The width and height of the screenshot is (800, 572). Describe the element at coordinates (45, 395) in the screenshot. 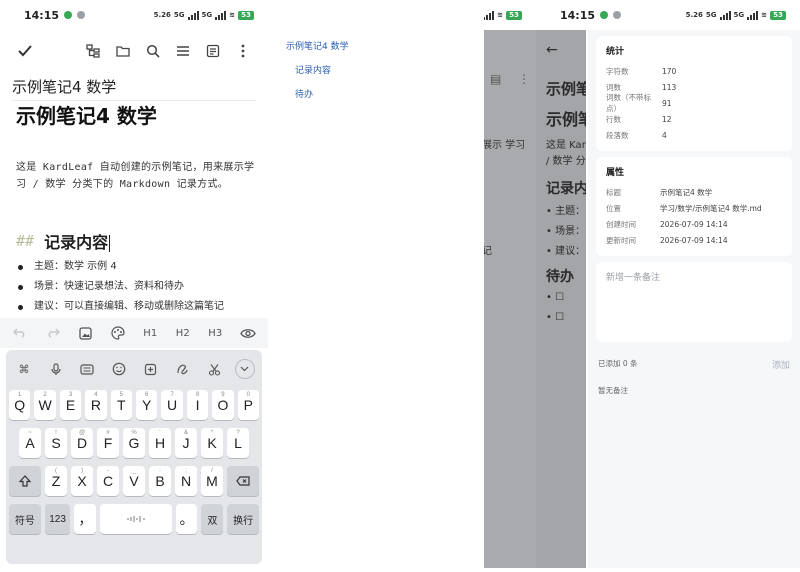

I see `key-alt-label: 2` at that location.